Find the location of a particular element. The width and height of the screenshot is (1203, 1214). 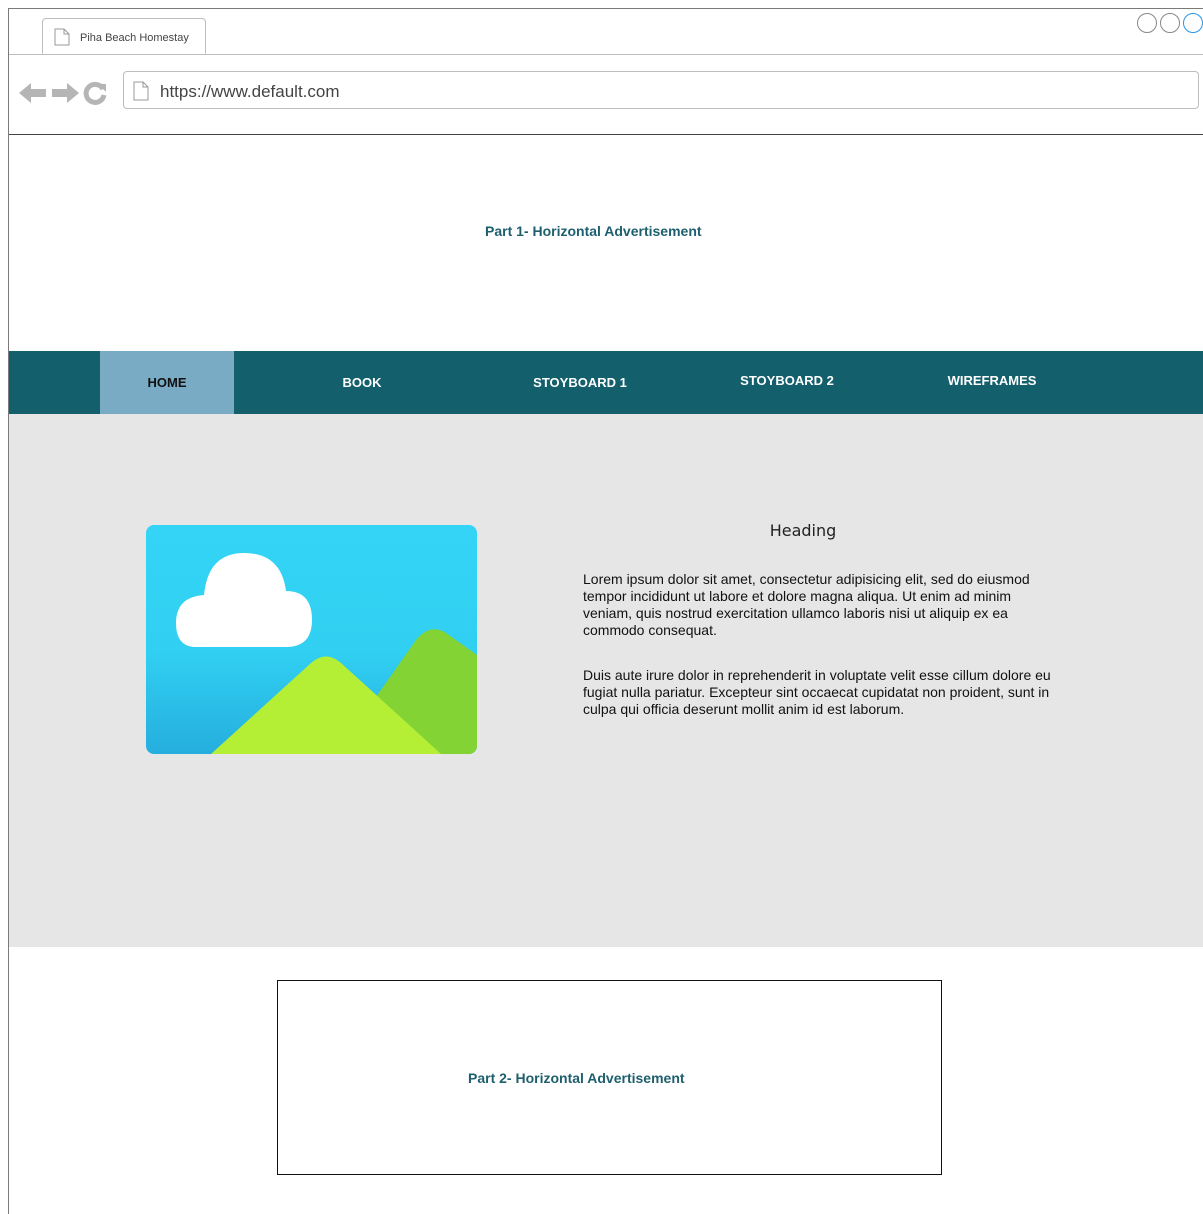

nav-item-storyboard-2: STOYBOARD 2 is located at coordinates (787, 380).